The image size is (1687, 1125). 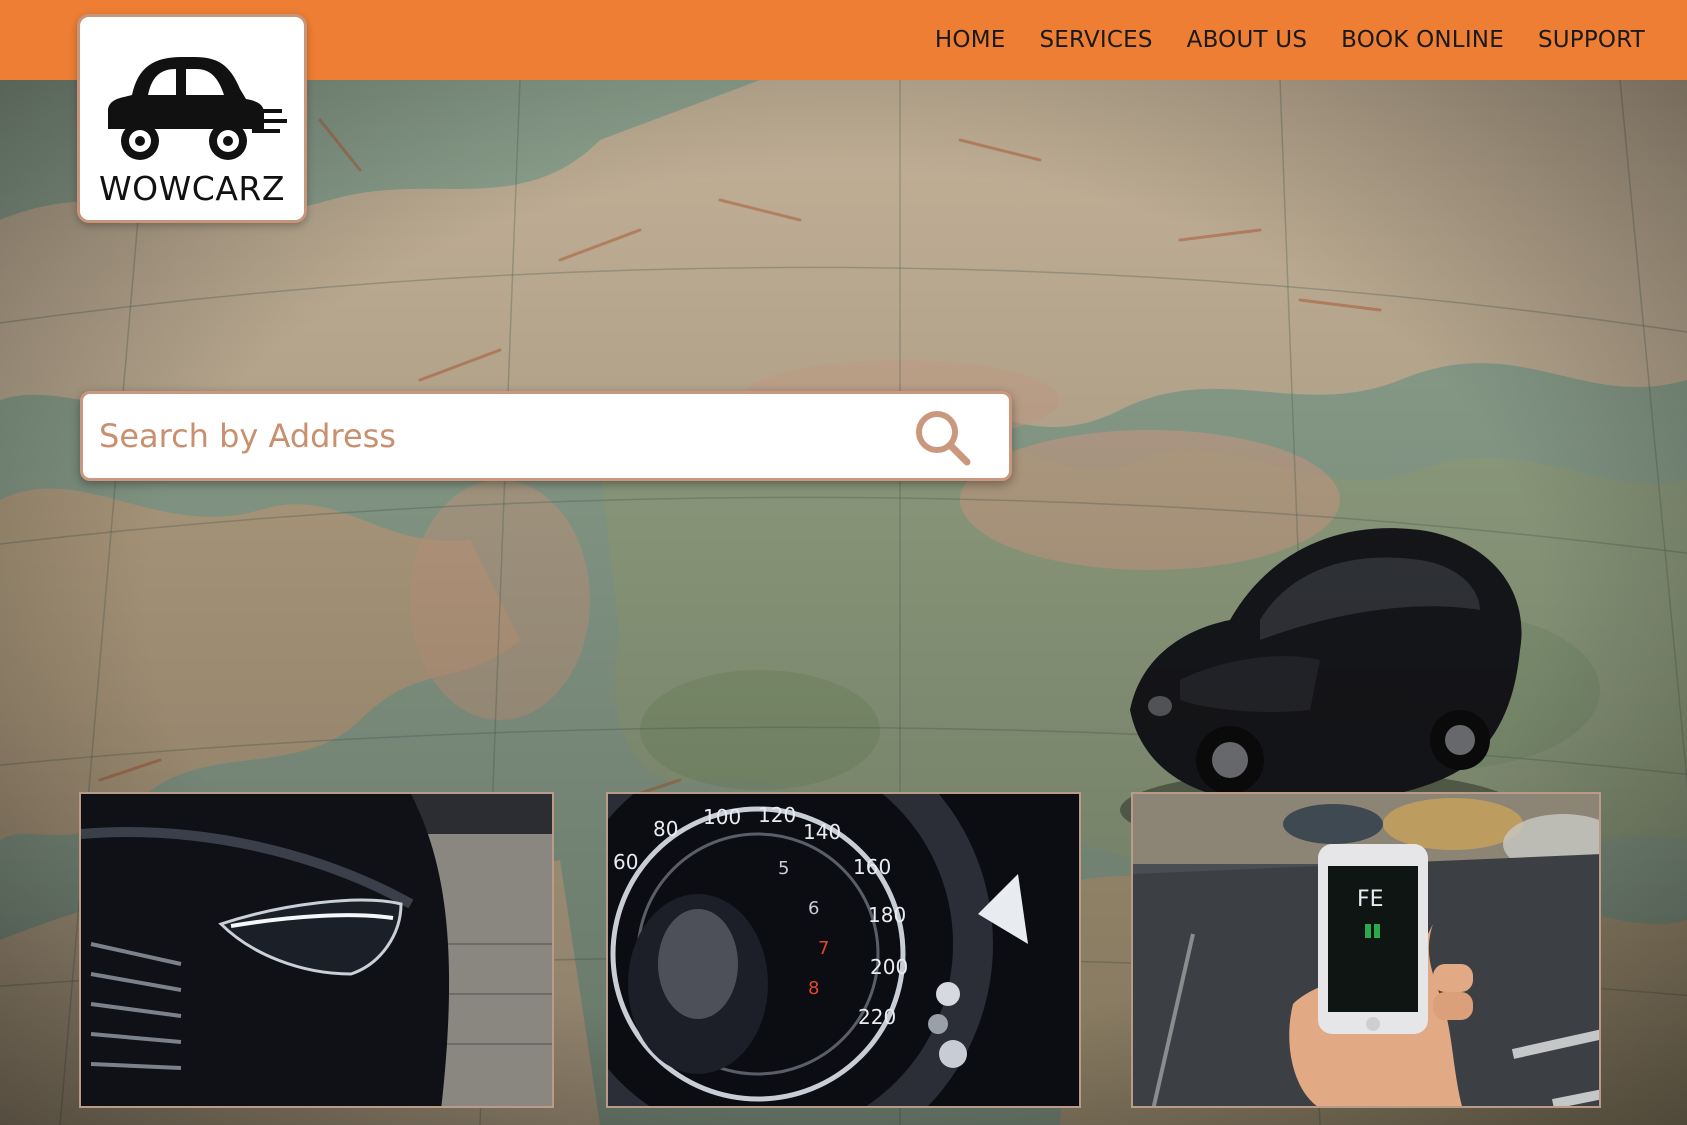 I want to click on gauge-label-180: 180, so click(x=887, y=915).